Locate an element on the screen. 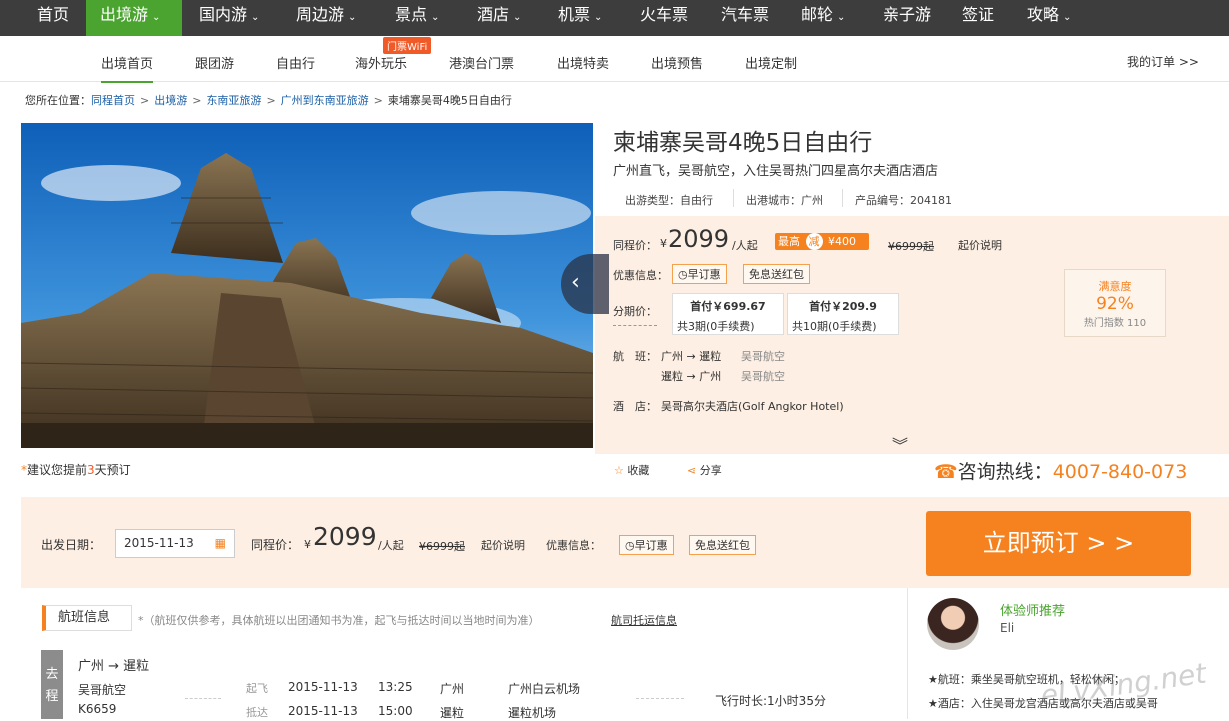  nav-item-cruise: 邮轮 ⌄ is located at coordinates (823, 18).